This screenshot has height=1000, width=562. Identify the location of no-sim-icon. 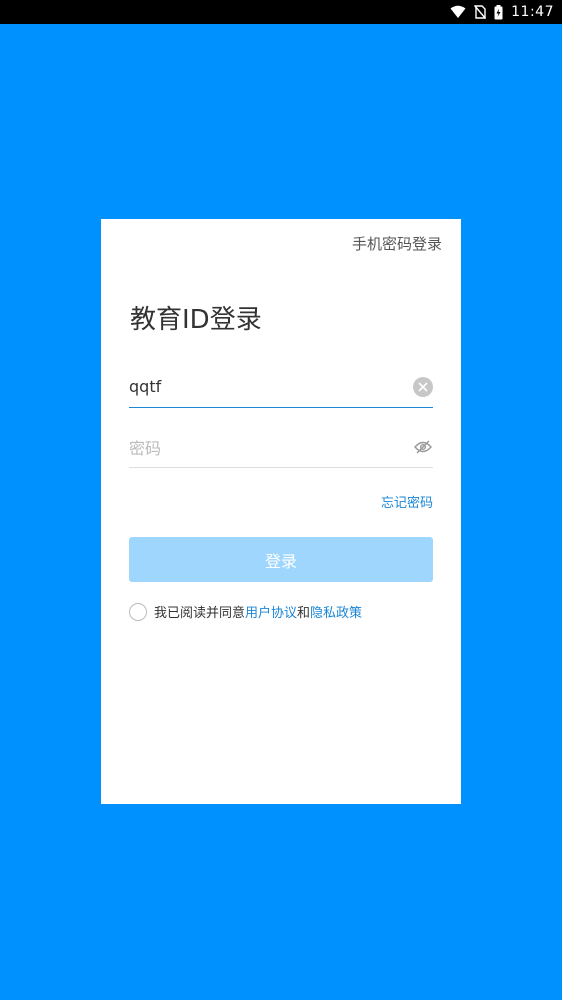
(480, 12).